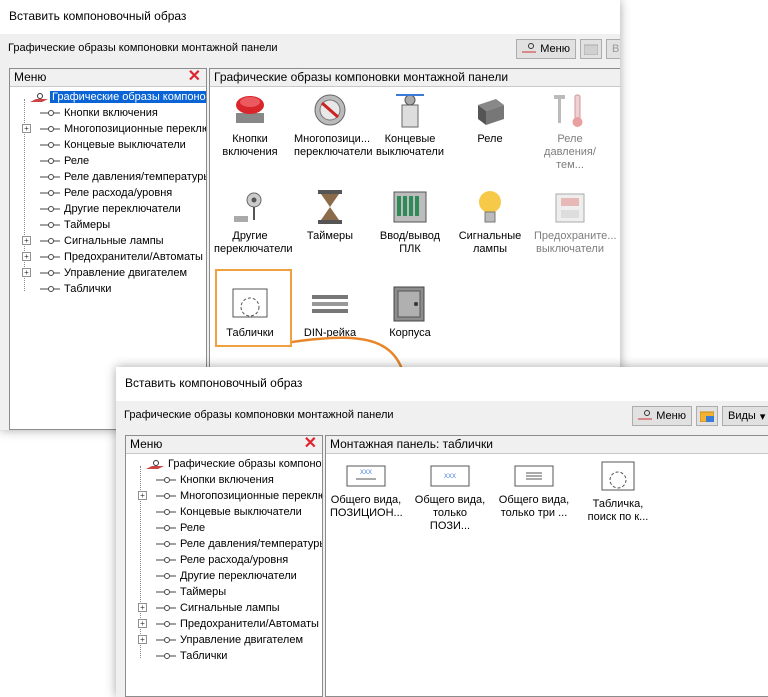 This screenshot has width=768, height=697. I want to click on hourglass-icon, so click(330, 207).